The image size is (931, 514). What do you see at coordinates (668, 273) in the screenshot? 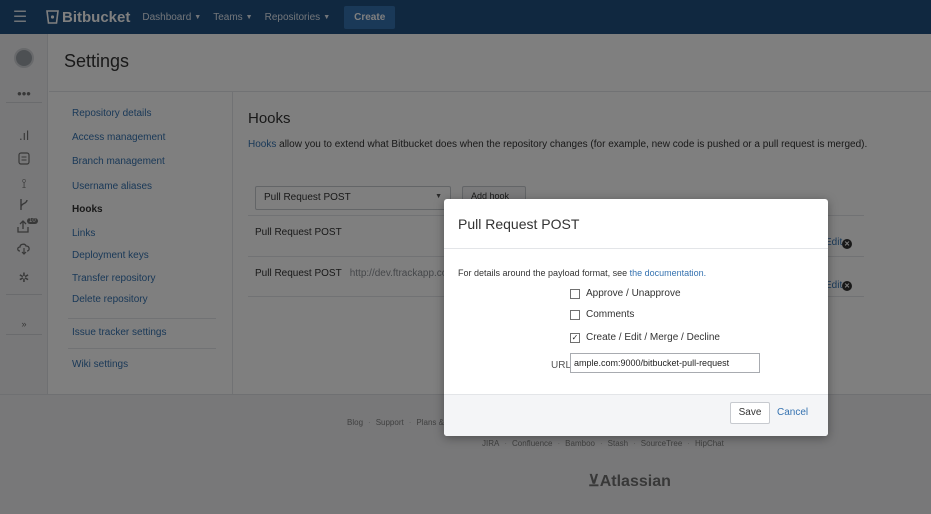
I see `documentation-link: the documentation.` at bounding box center [668, 273].